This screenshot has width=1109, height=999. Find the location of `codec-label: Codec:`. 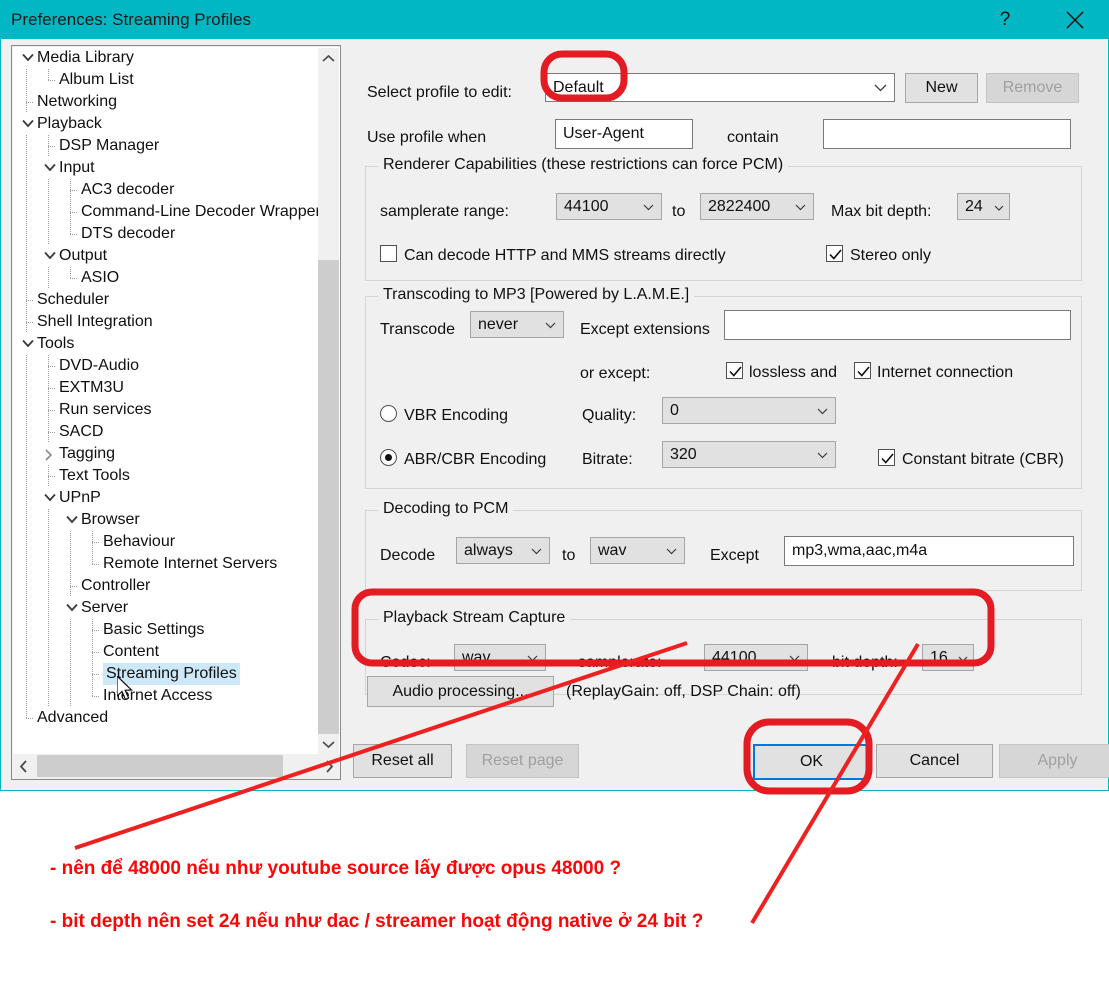

codec-label: Codec: is located at coordinates (405, 662).